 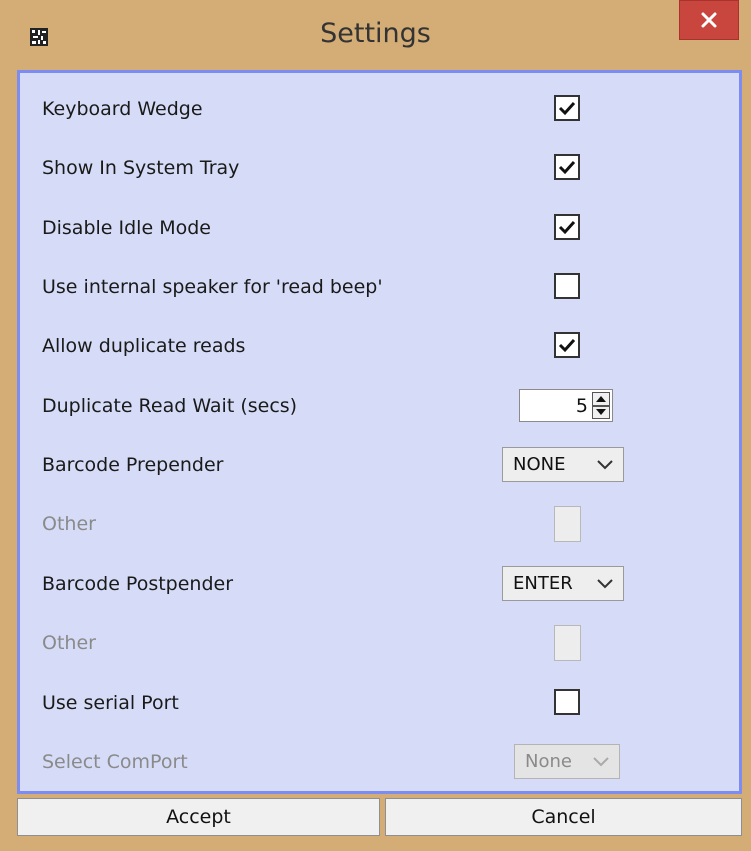 I want to click on row-prepender: Barcode Prepender NONE, so click(x=379, y=465).